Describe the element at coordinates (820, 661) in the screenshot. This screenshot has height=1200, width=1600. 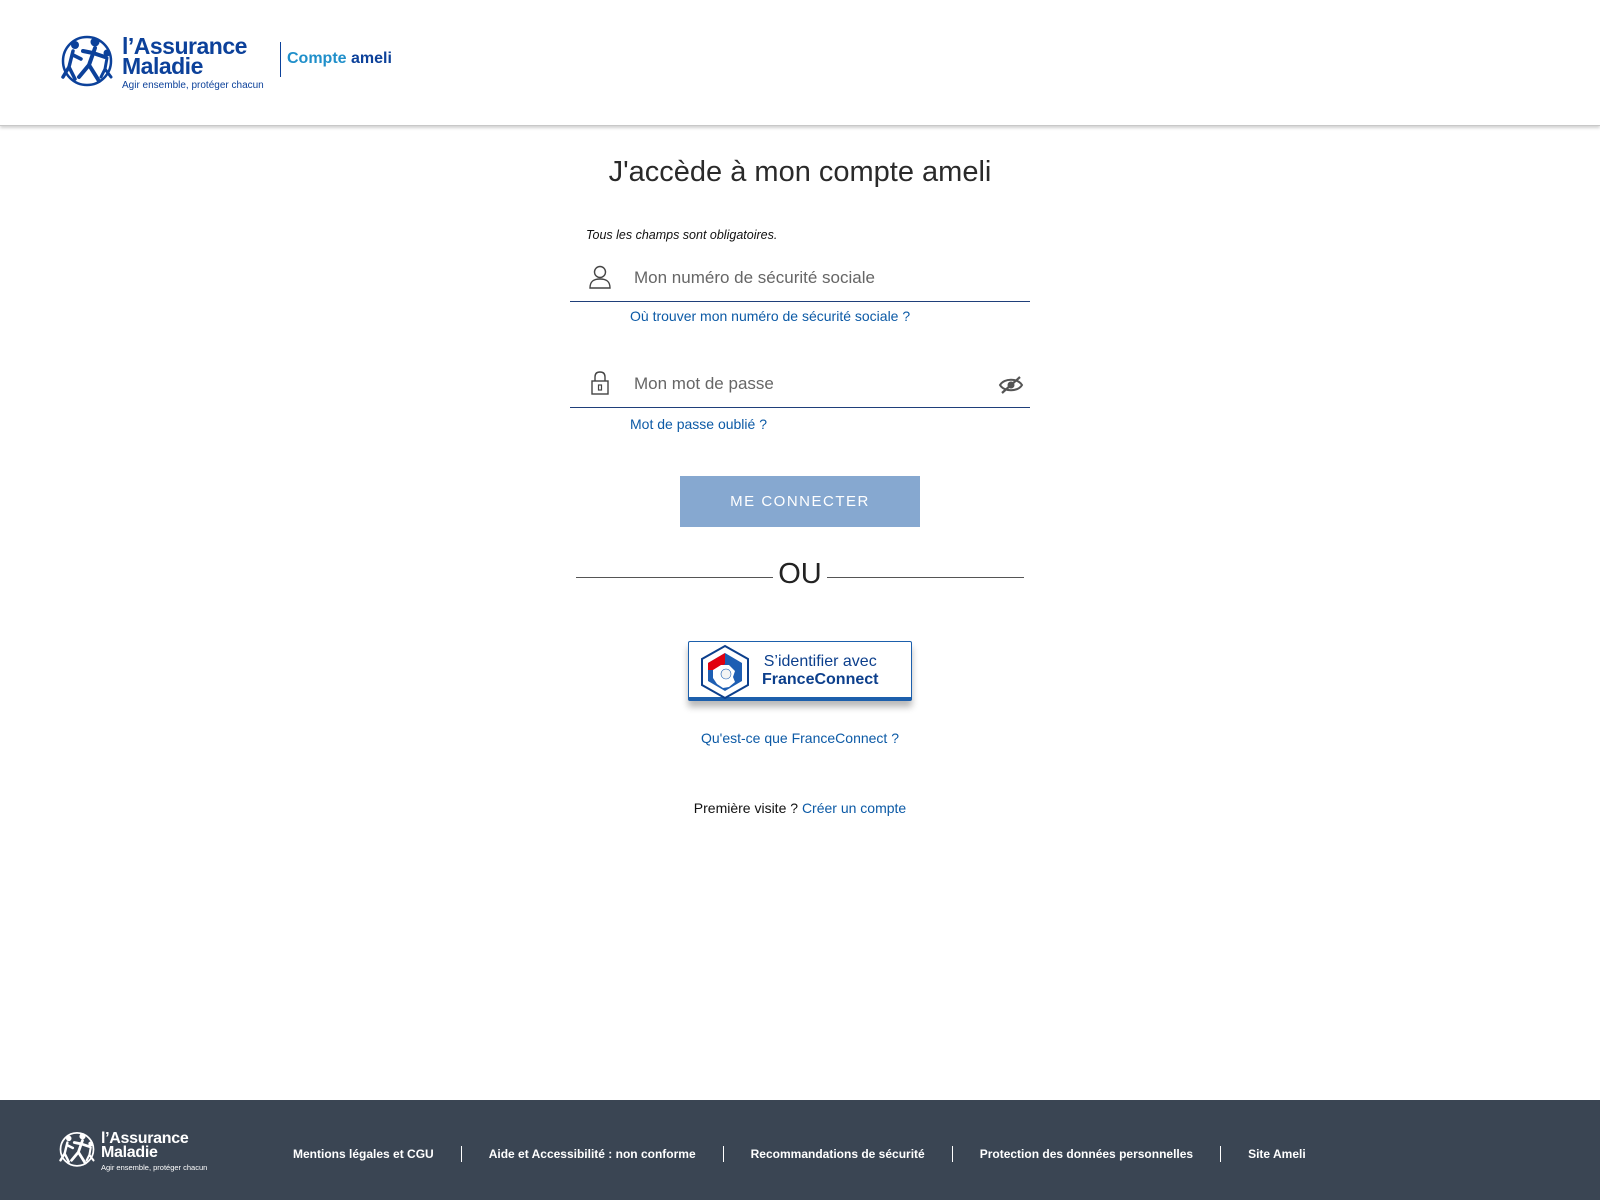
I see `franceconnect-line1: S’identifier avec` at that location.